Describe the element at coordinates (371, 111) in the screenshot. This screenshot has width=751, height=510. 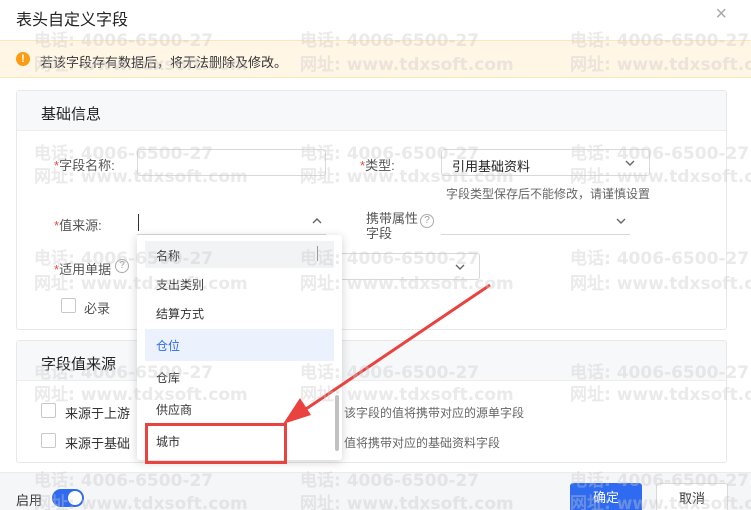
I see `basic-info-header: 基础信息` at that location.